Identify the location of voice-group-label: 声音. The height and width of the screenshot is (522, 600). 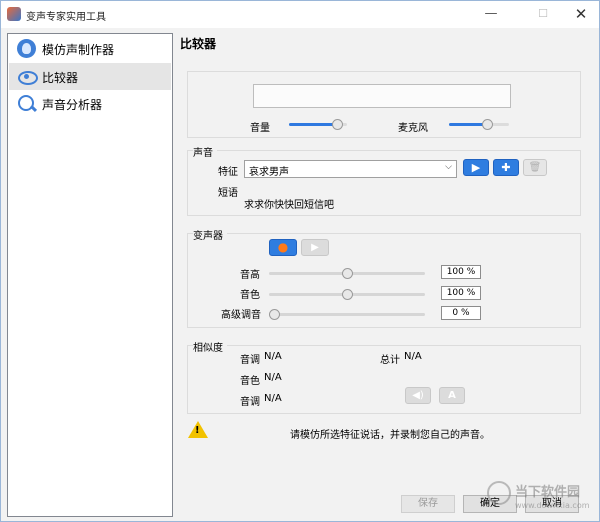
(205, 151).